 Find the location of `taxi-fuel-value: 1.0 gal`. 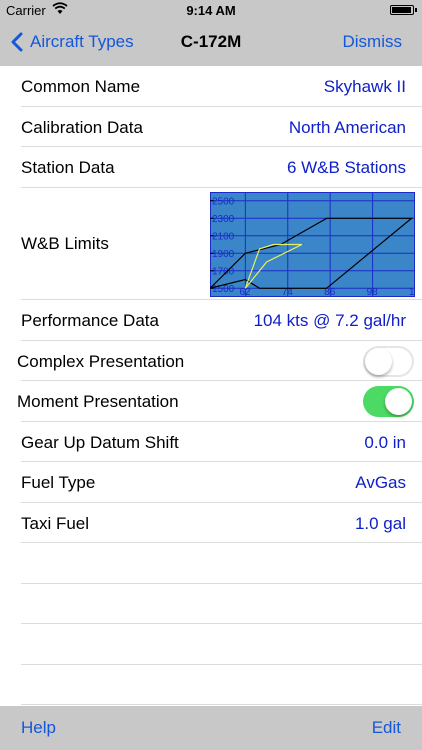

taxi-fuel-value: 1.0 gal is located at coordinates (380, 523).